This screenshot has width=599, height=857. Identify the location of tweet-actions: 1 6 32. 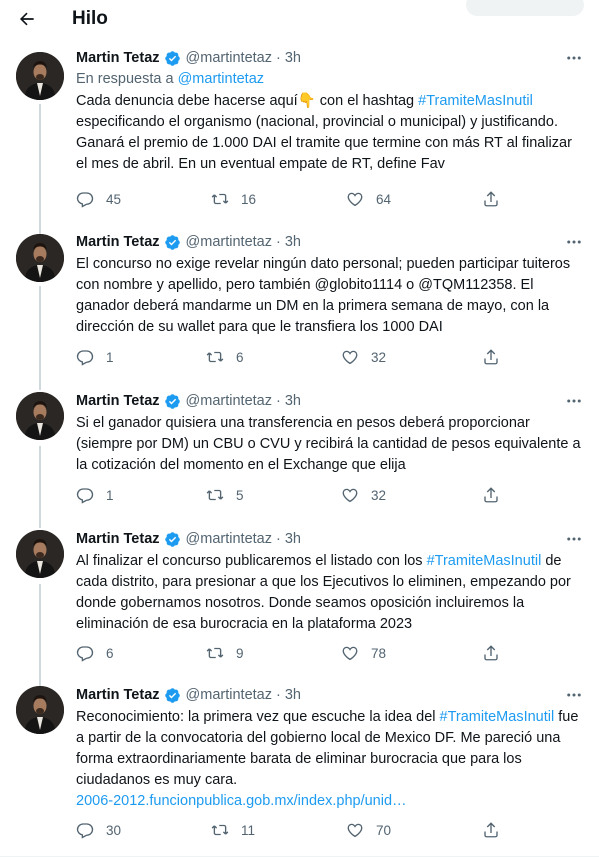
(291, 357).